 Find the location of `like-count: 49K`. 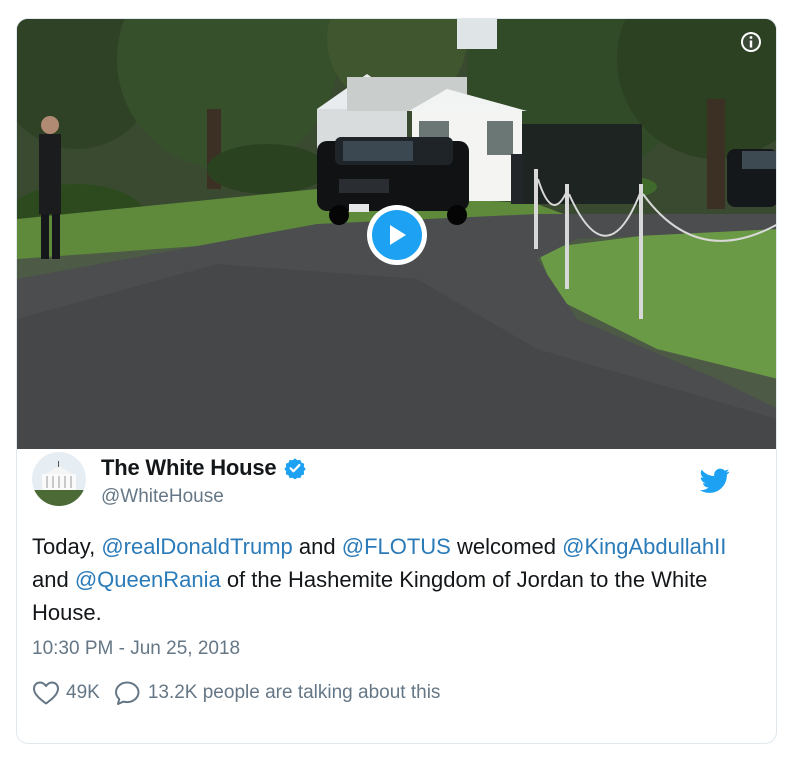

like-count: 49K is located at coordinates (83, 692).